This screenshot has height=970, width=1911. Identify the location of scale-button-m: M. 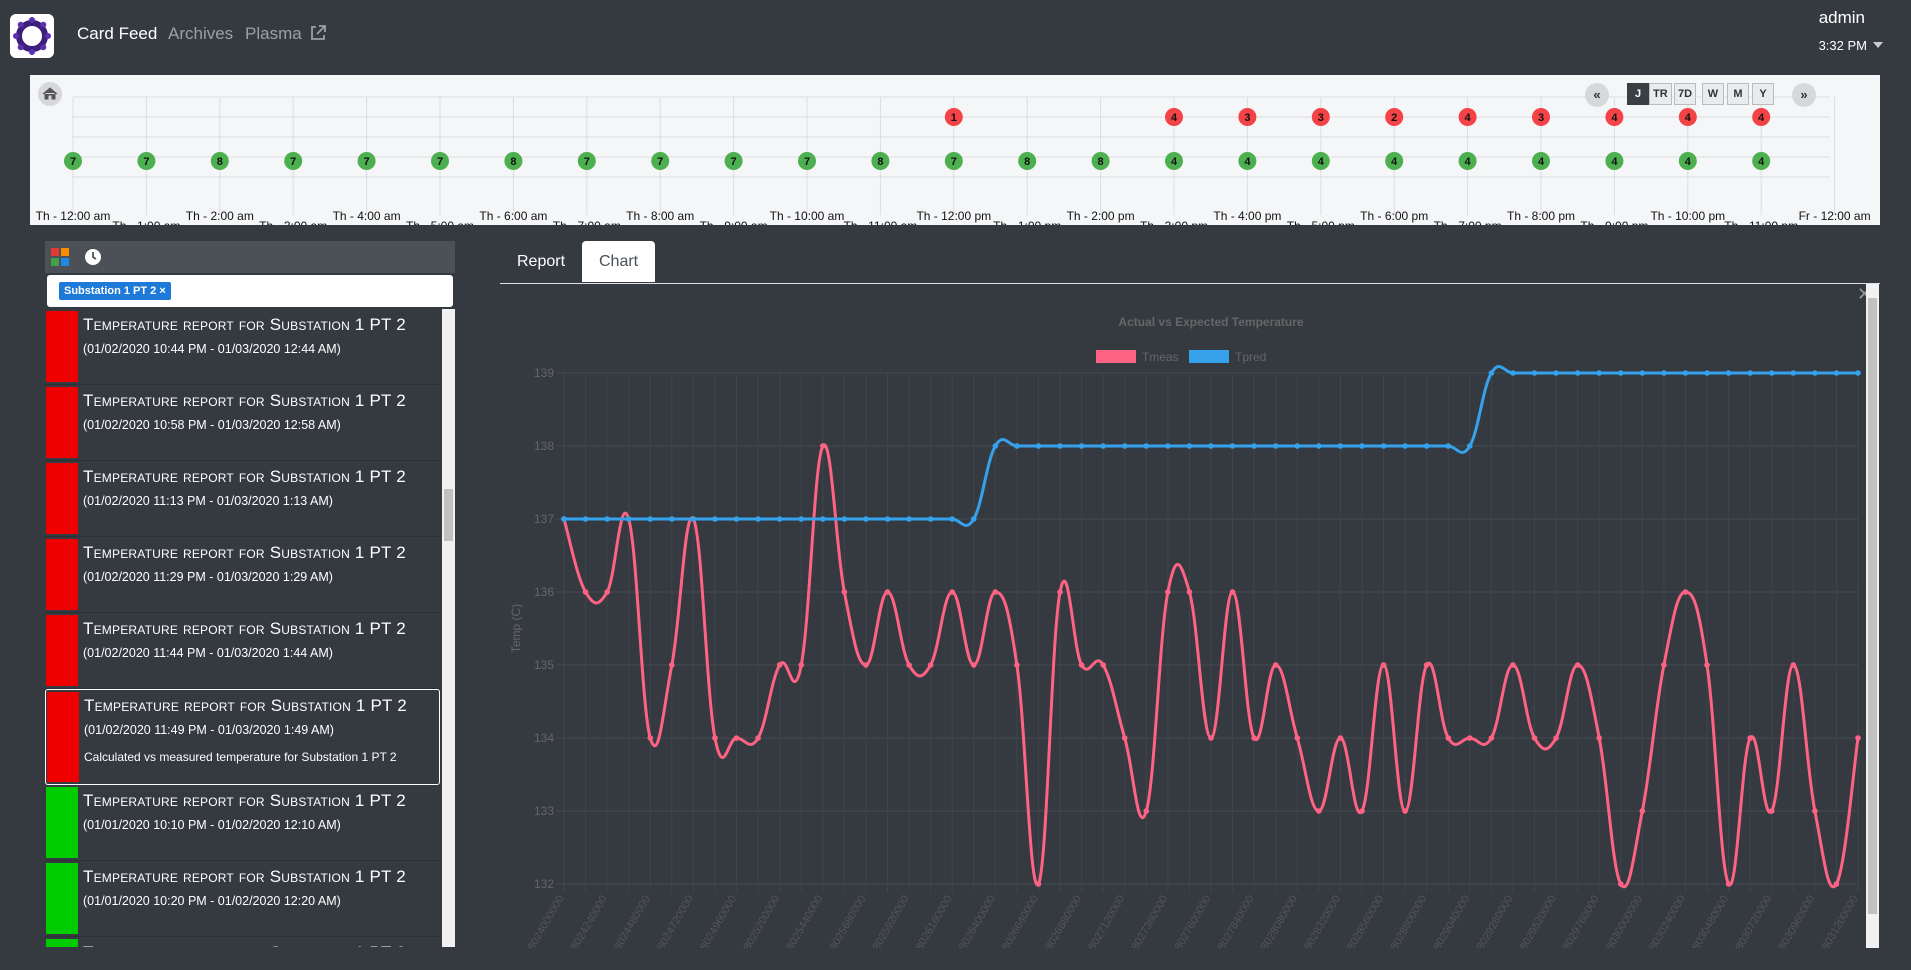
(1738, 94).